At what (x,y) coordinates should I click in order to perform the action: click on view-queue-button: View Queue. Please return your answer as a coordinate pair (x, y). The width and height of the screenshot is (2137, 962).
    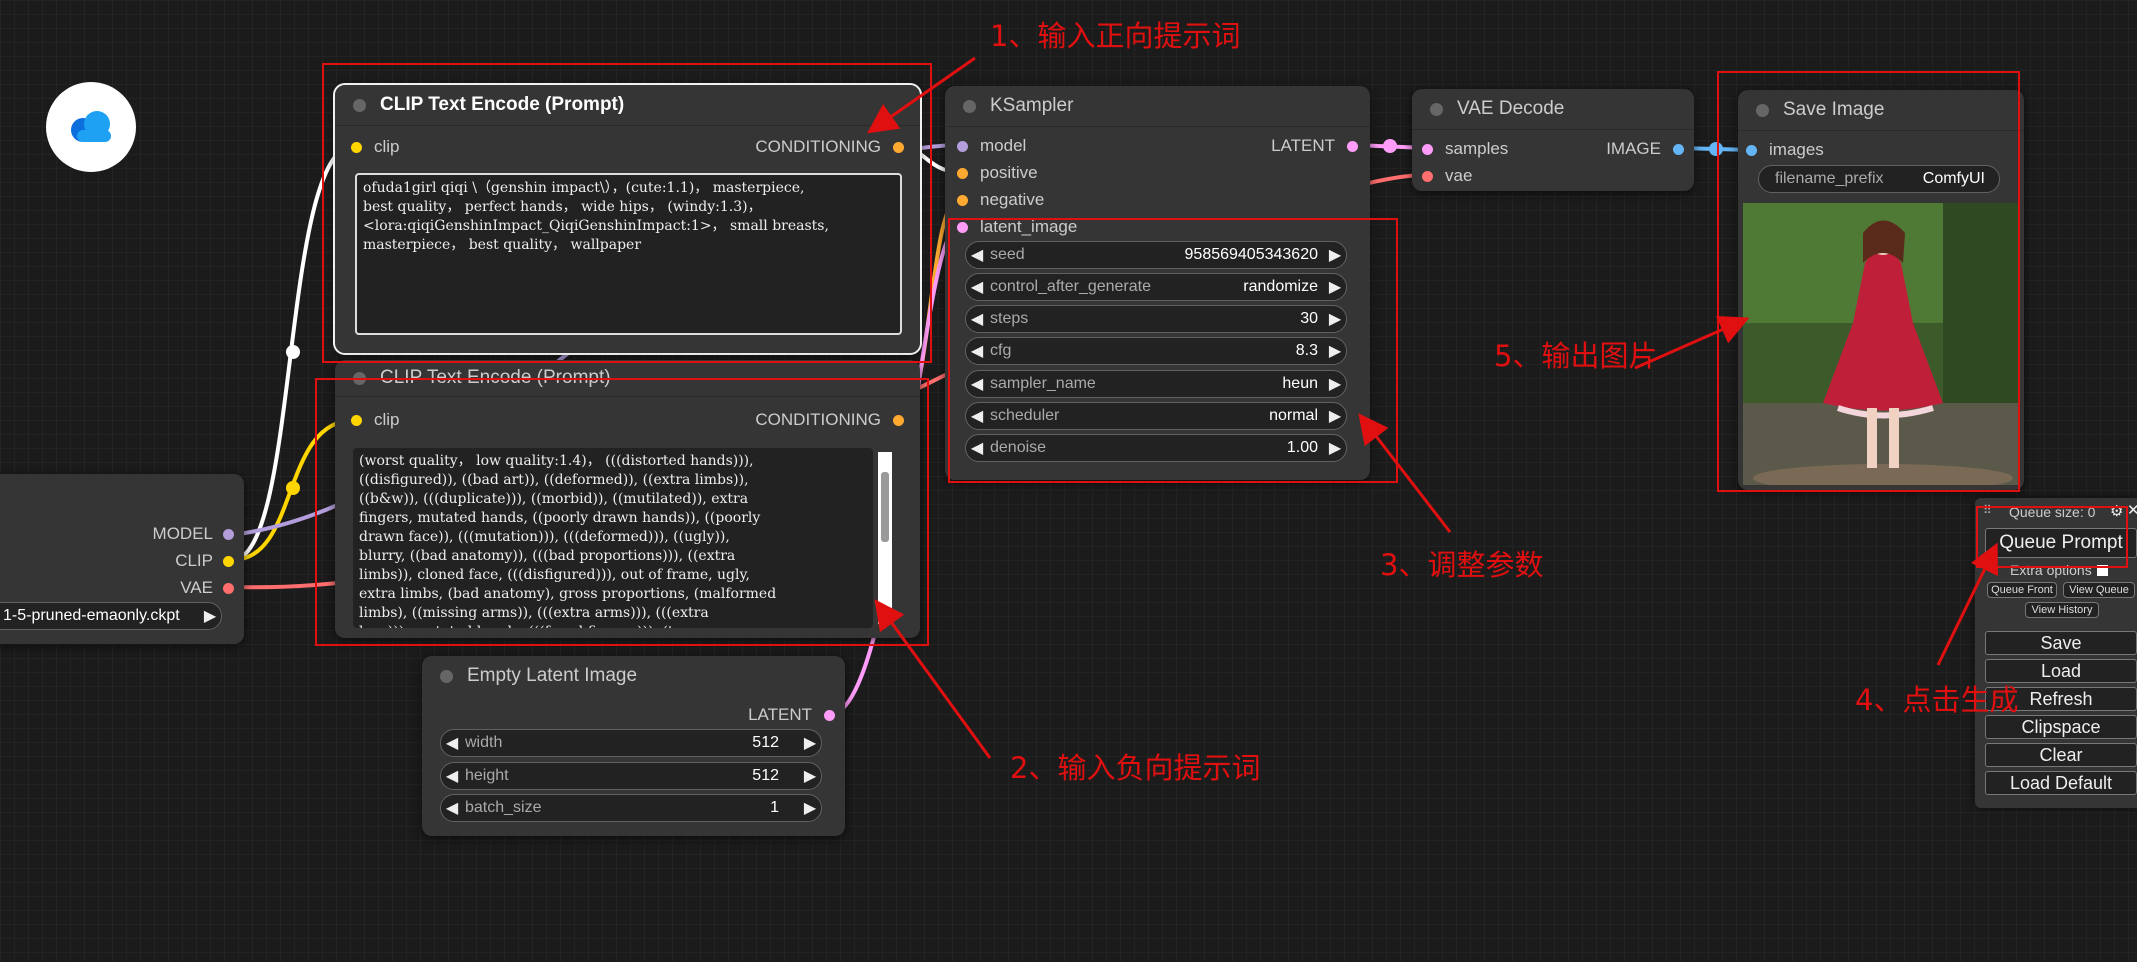
    Looking at the image, I should click on (2099, 590).